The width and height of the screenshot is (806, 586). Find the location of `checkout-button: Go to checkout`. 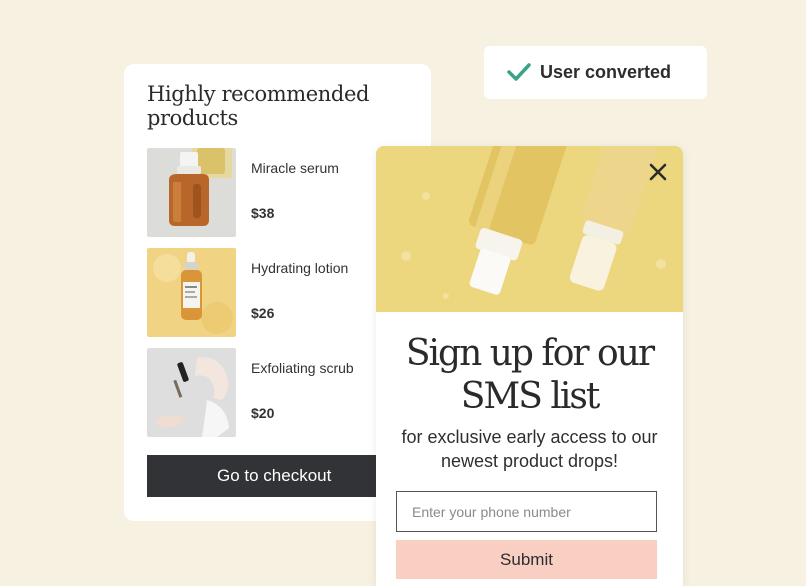

checkout-button: Go to checkout is located at coordinates (277, 476).